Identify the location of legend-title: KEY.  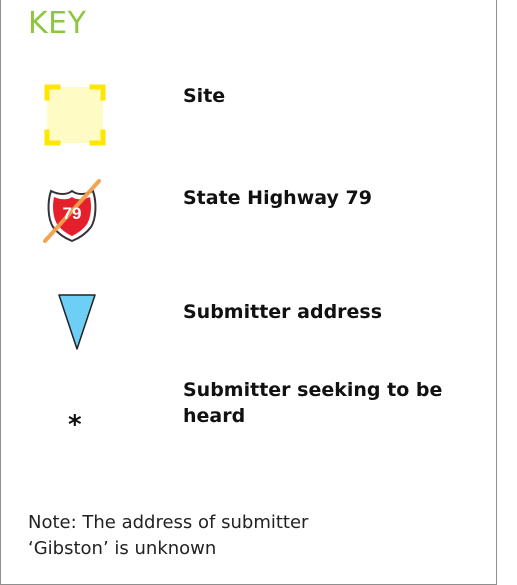
(57, 23).